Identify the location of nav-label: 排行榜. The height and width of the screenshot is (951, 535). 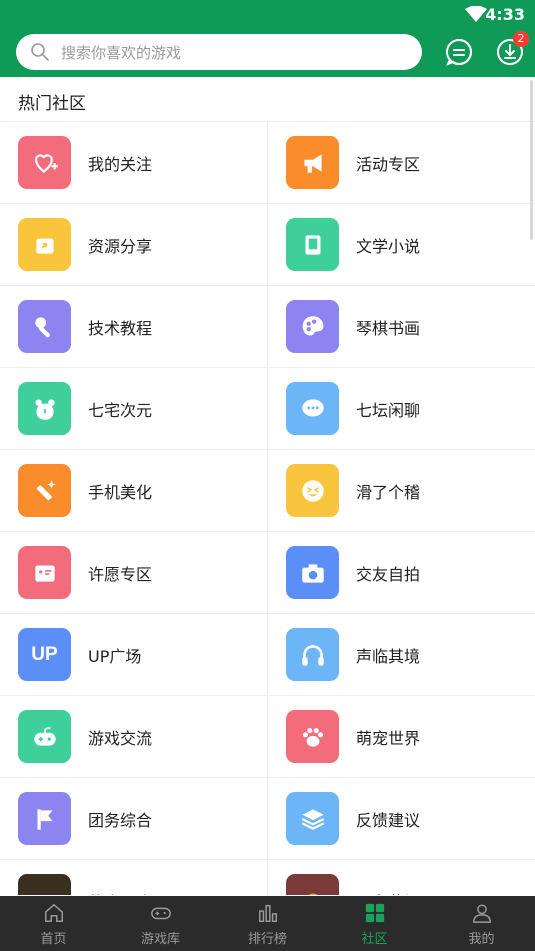
(267, 939).